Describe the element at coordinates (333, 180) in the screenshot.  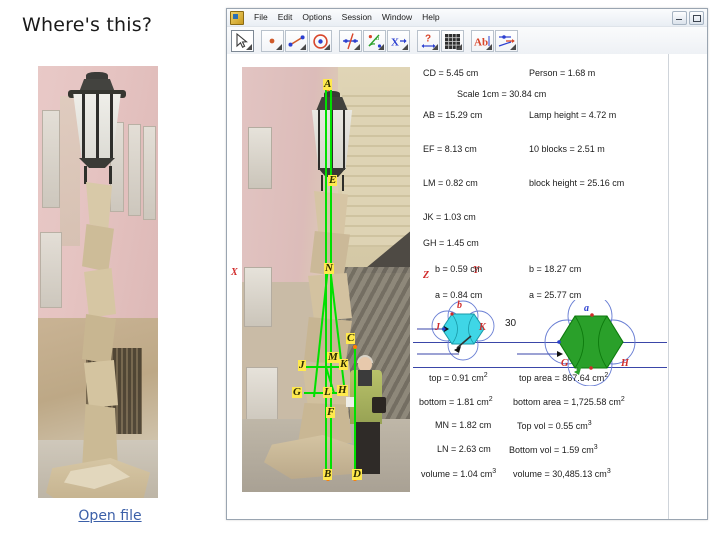
I see `point-label-E: E` at that location.